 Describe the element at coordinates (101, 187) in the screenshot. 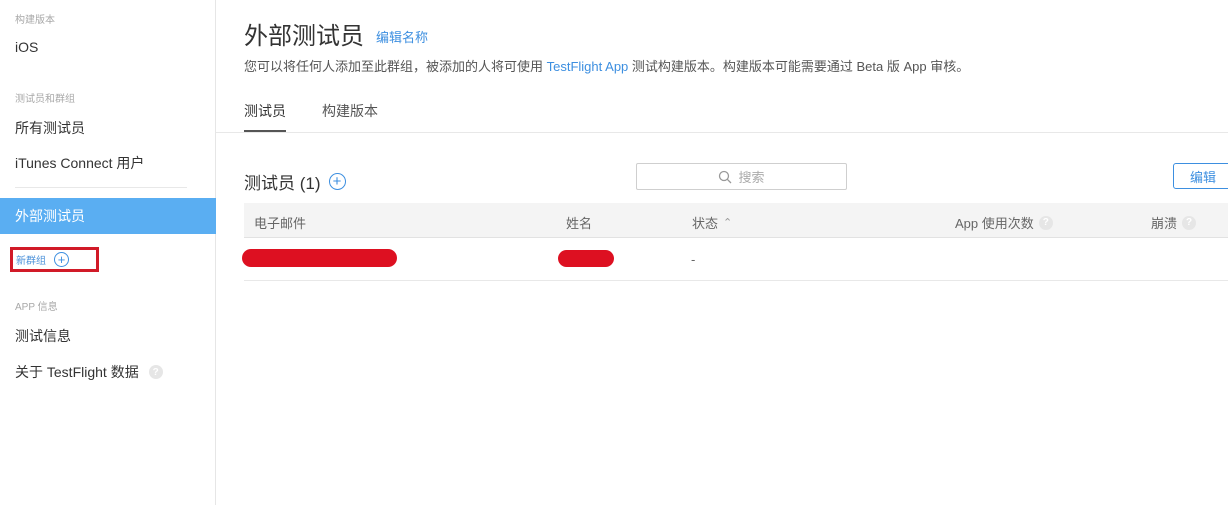

I see `sidebar-divider` at that location.